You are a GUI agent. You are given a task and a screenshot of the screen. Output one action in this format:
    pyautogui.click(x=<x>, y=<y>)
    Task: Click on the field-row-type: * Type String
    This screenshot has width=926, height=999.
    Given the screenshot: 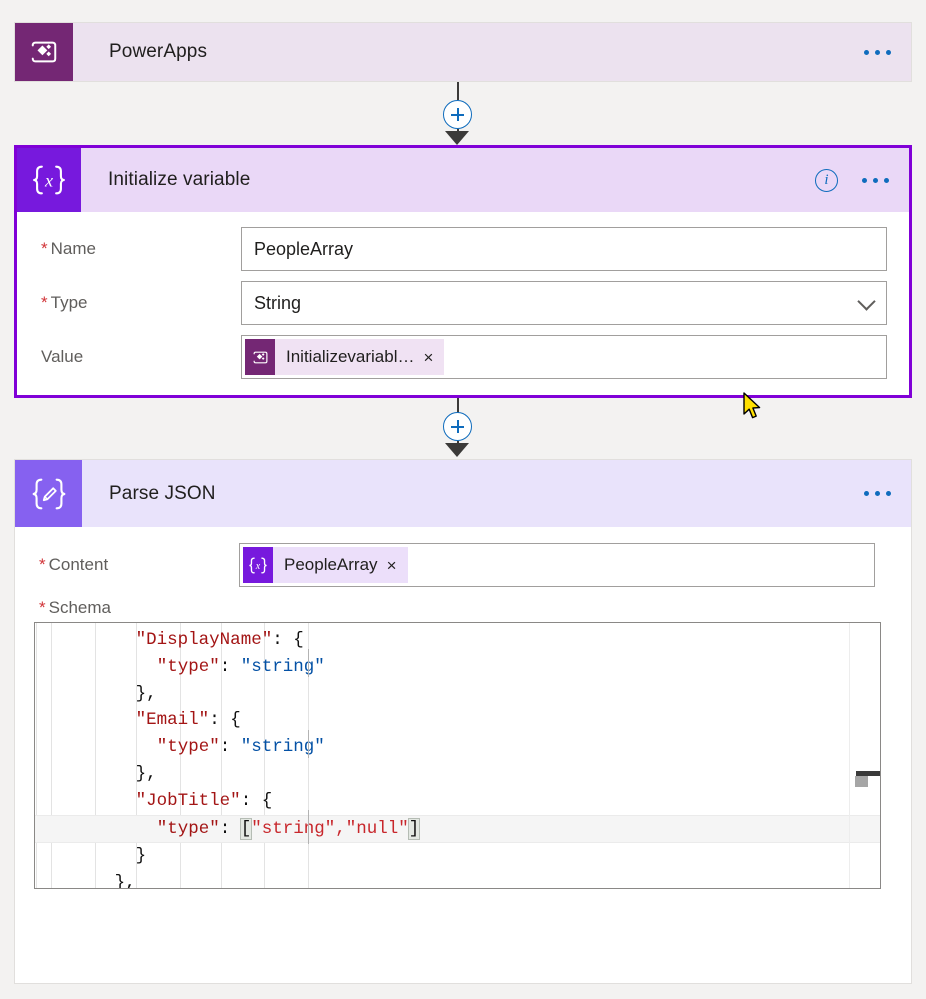 What is the action you would take?
    pyautogui.click(x=463, y=303)
    